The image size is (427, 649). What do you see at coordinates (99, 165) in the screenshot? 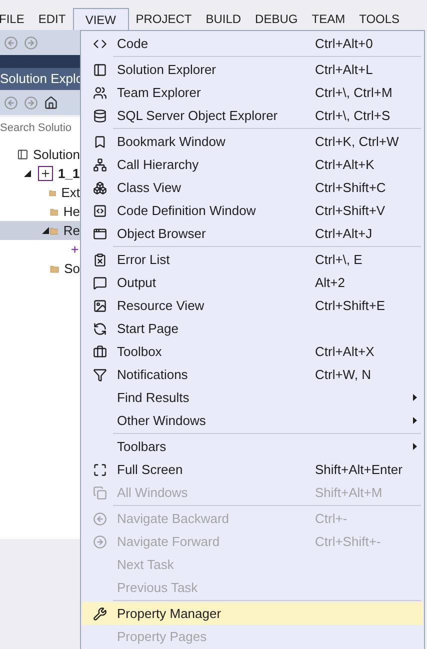
I see `hierarchy-icon` at bounding box center [99, 165].